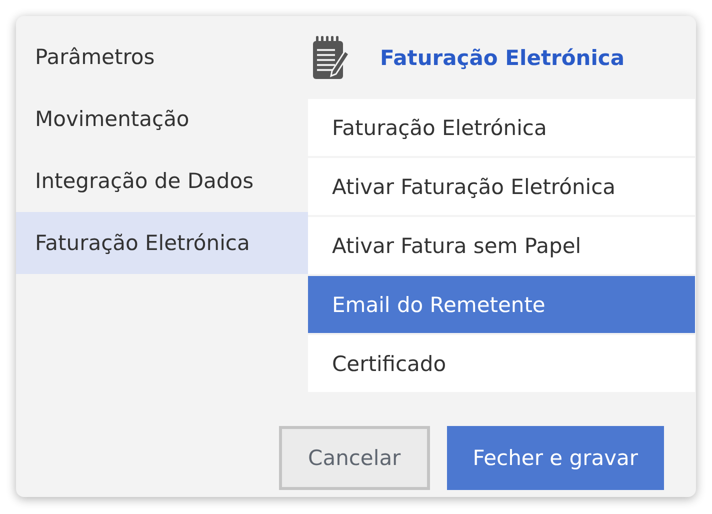  Describe the element at coordinates (501, 304) in the screenshot. I see `list-item: Email do Remetente` at that location.